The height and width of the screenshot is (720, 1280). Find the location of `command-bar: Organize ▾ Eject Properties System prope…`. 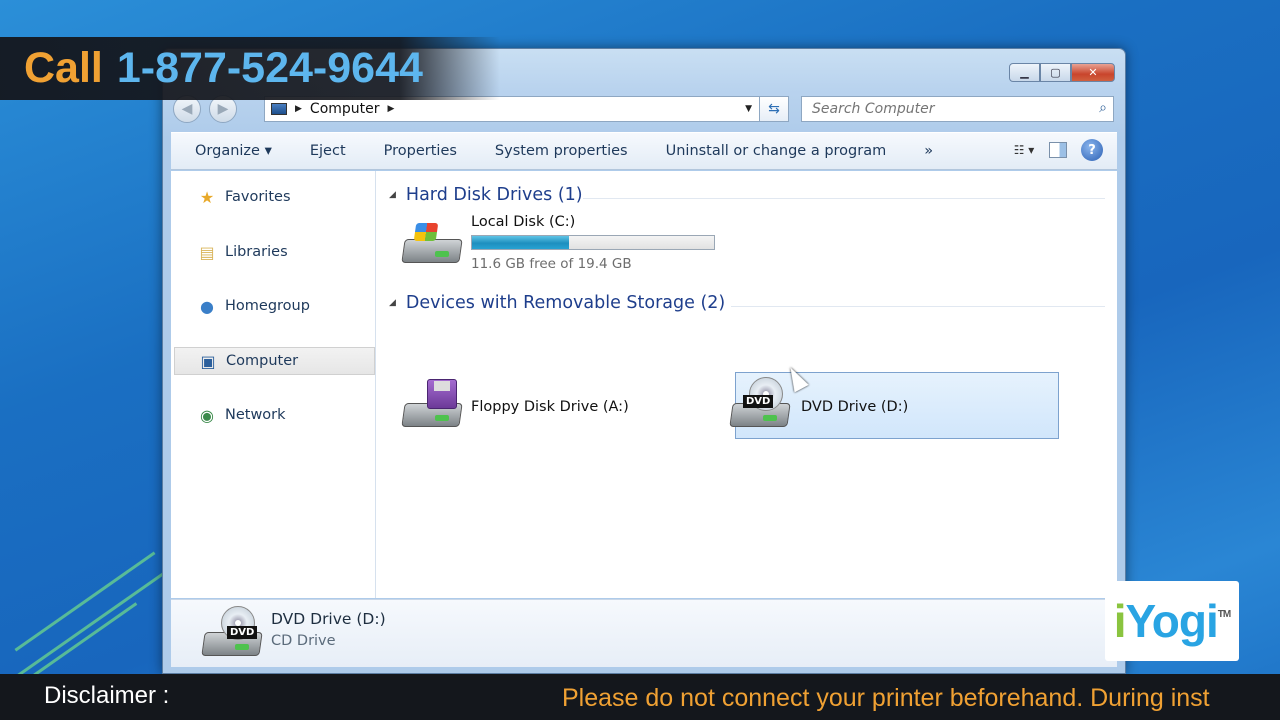

command-bar: Organize ▾ Eject Properties System prope… is located at coordinates (644, 151).